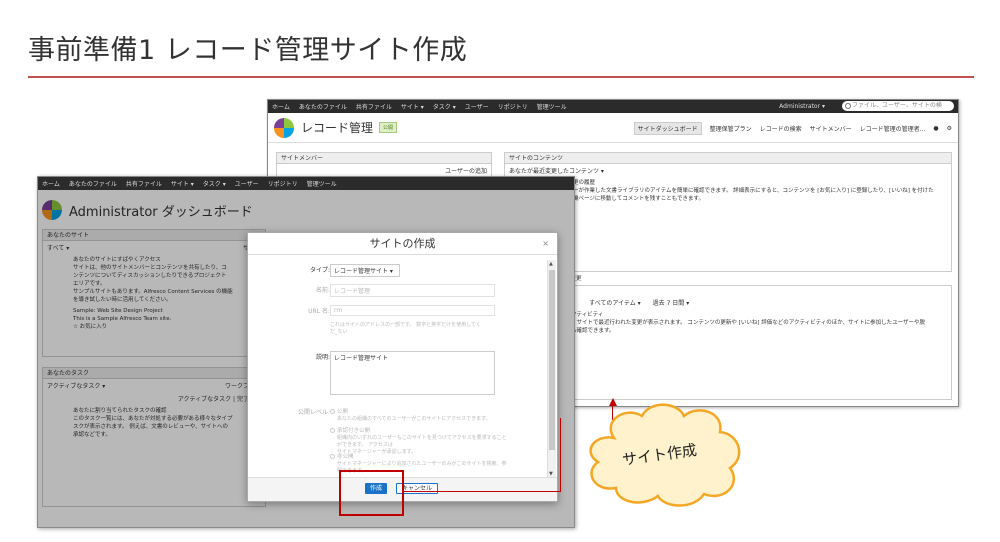 Image resolution: width=1000 pixels, height=542 pixels. Describe the element at coordinates (587, 315) in the screenshot. I see `activity-title: クティビティ` at that location.